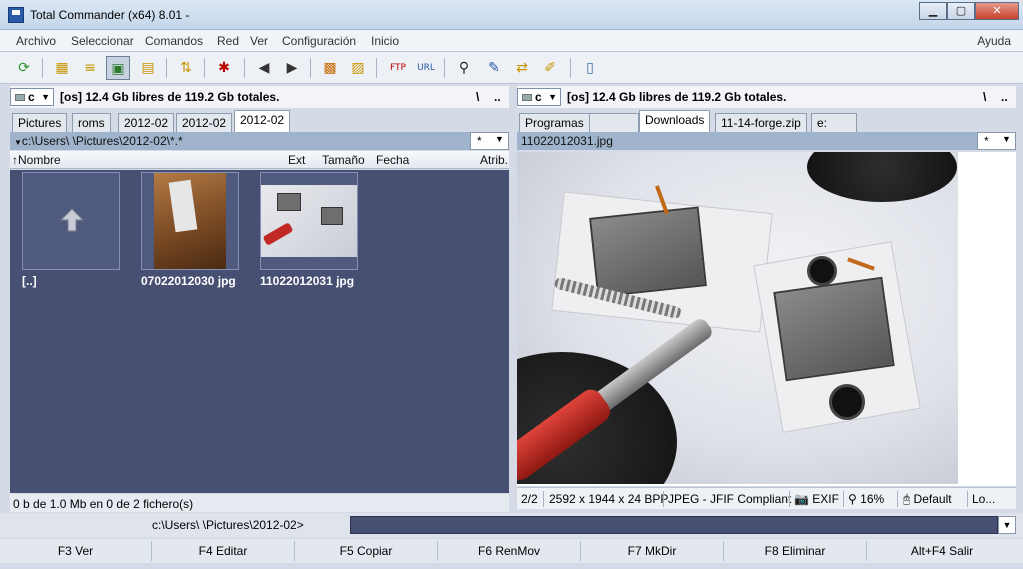  Describe the element at coordinates (188, 281) in the screenshot. I see `file-label-07022012030: 07022012030 jpg` at that location.